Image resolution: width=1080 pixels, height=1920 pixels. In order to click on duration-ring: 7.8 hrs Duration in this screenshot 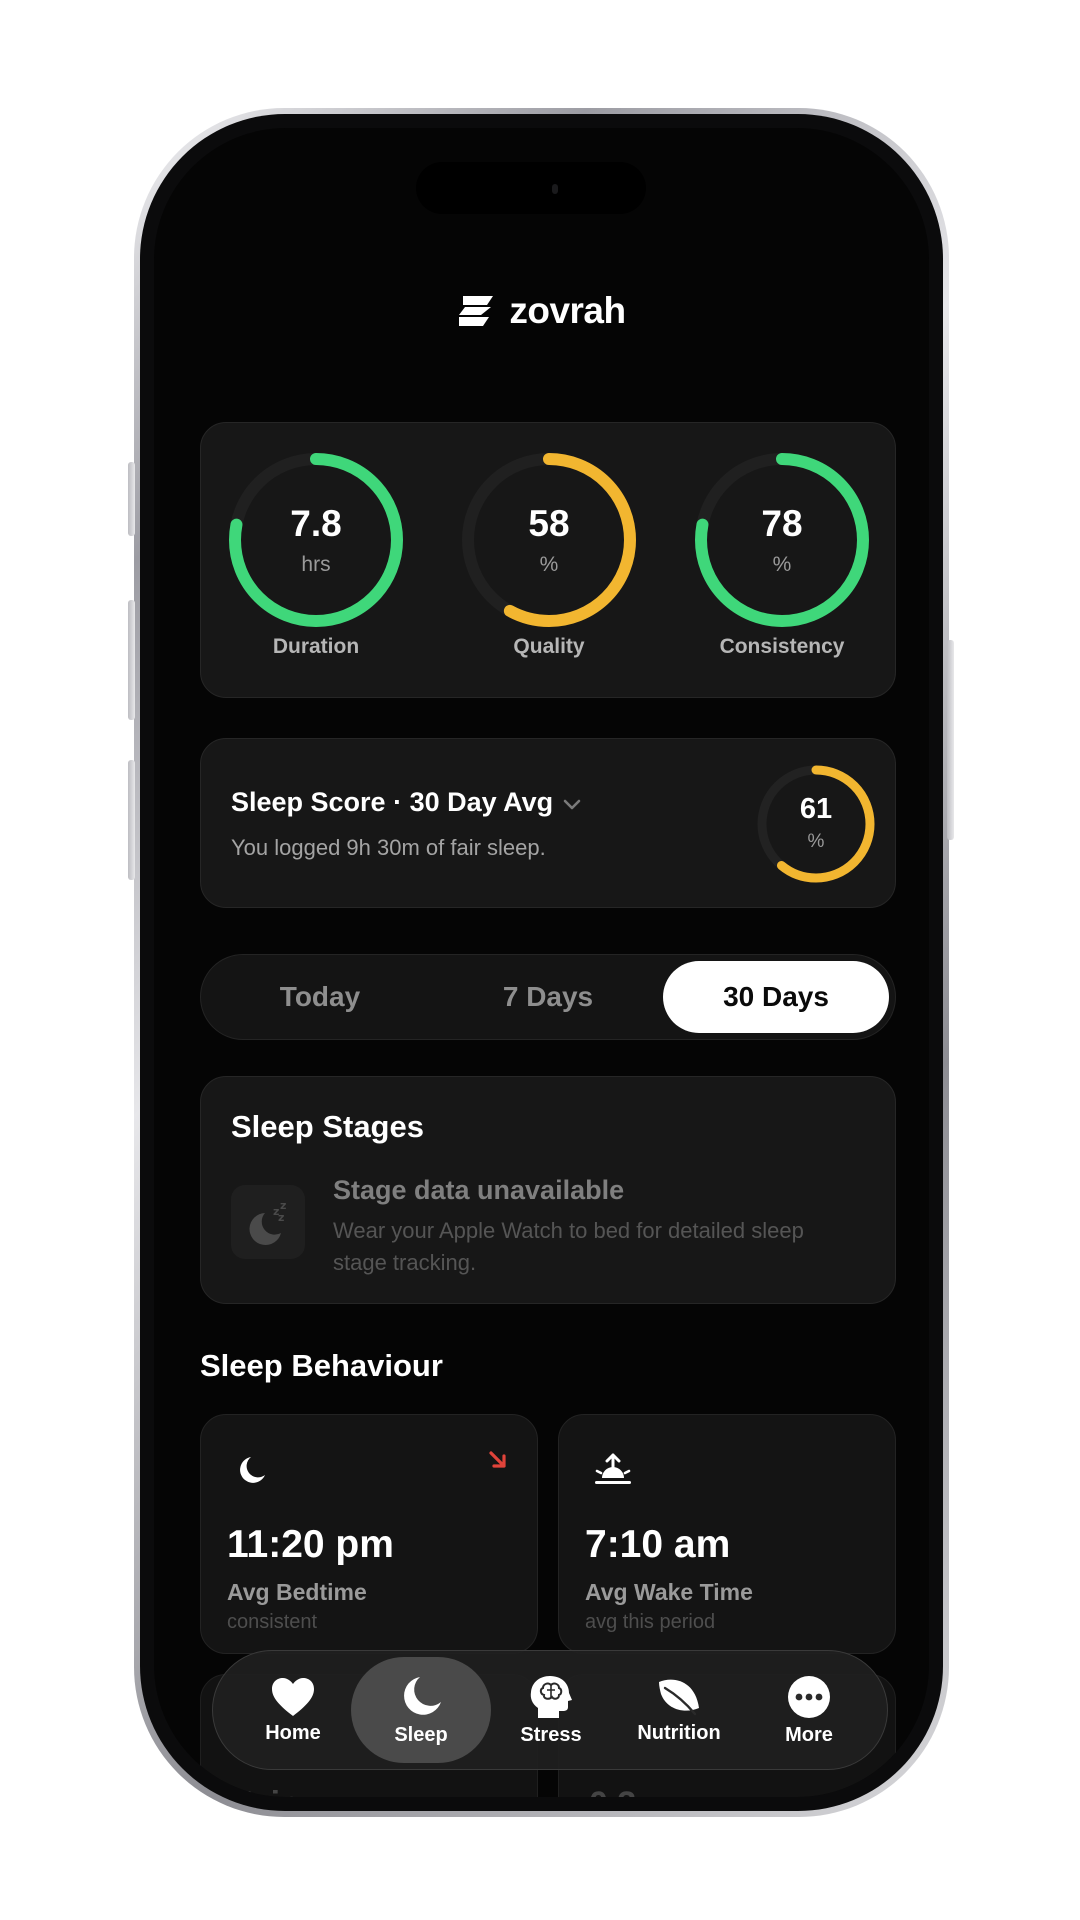, I will do `click(316, 554)`.